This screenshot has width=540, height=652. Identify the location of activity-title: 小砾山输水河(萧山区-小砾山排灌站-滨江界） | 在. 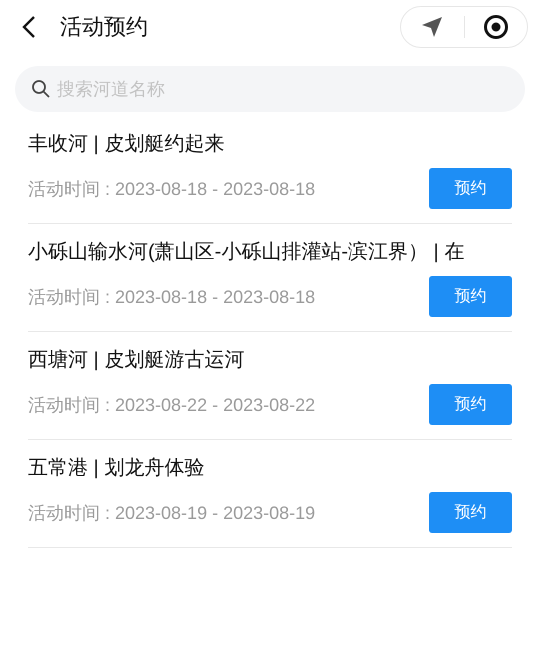
(247, 252).